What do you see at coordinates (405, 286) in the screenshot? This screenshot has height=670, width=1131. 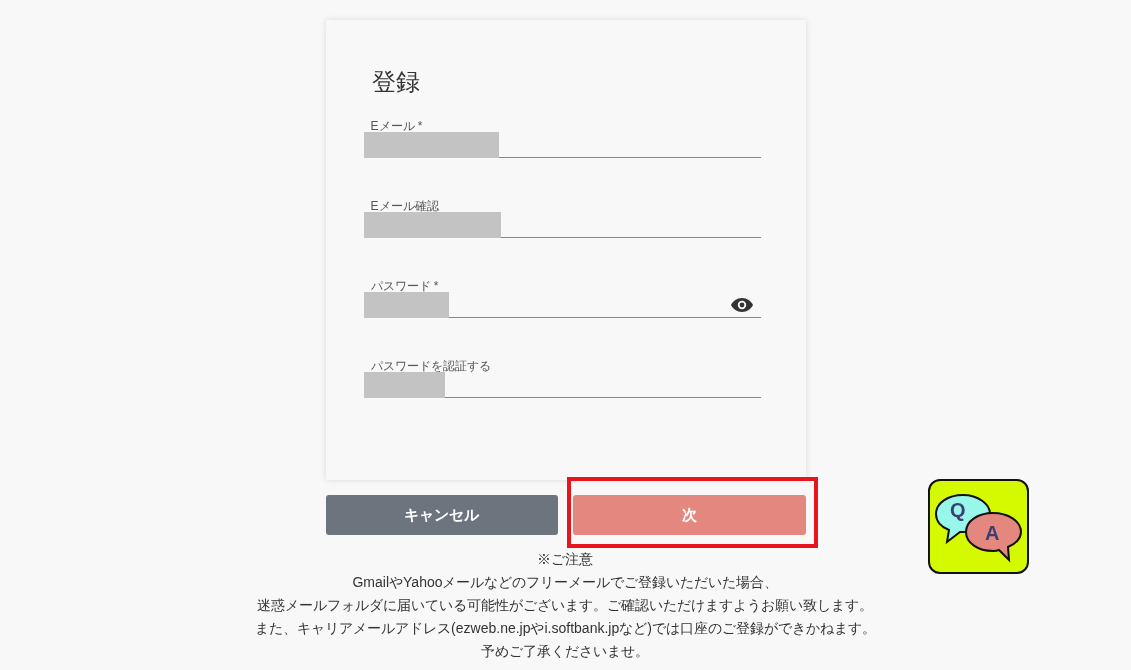 I see `field-label: パスワード *` at bounding box center [405, 286].